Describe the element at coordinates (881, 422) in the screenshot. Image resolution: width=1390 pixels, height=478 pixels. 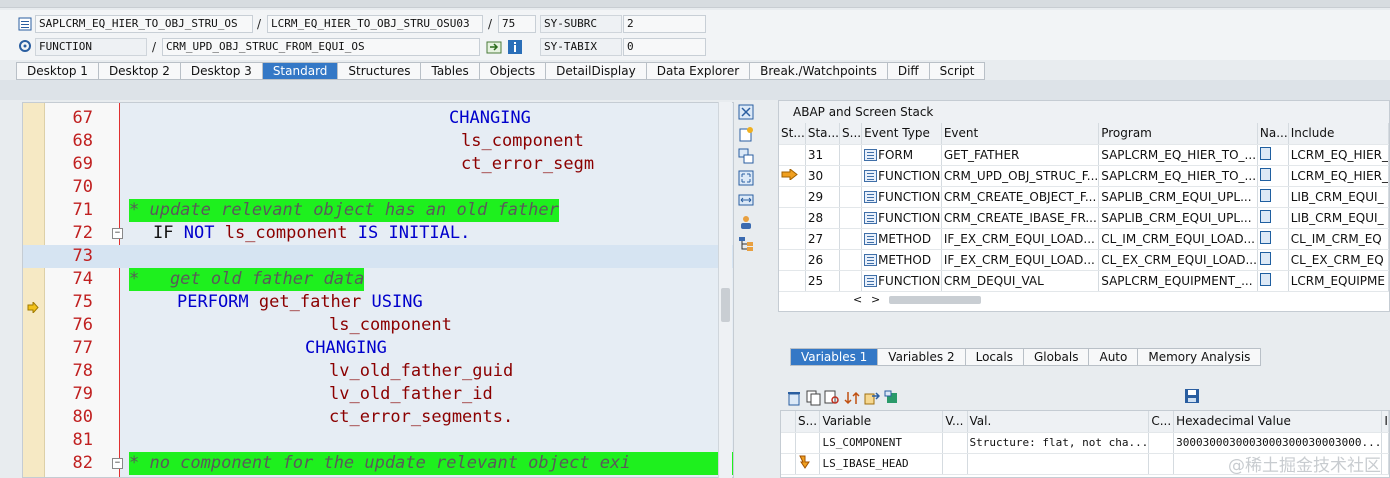
I see `var-col-header: Variable` at that location.